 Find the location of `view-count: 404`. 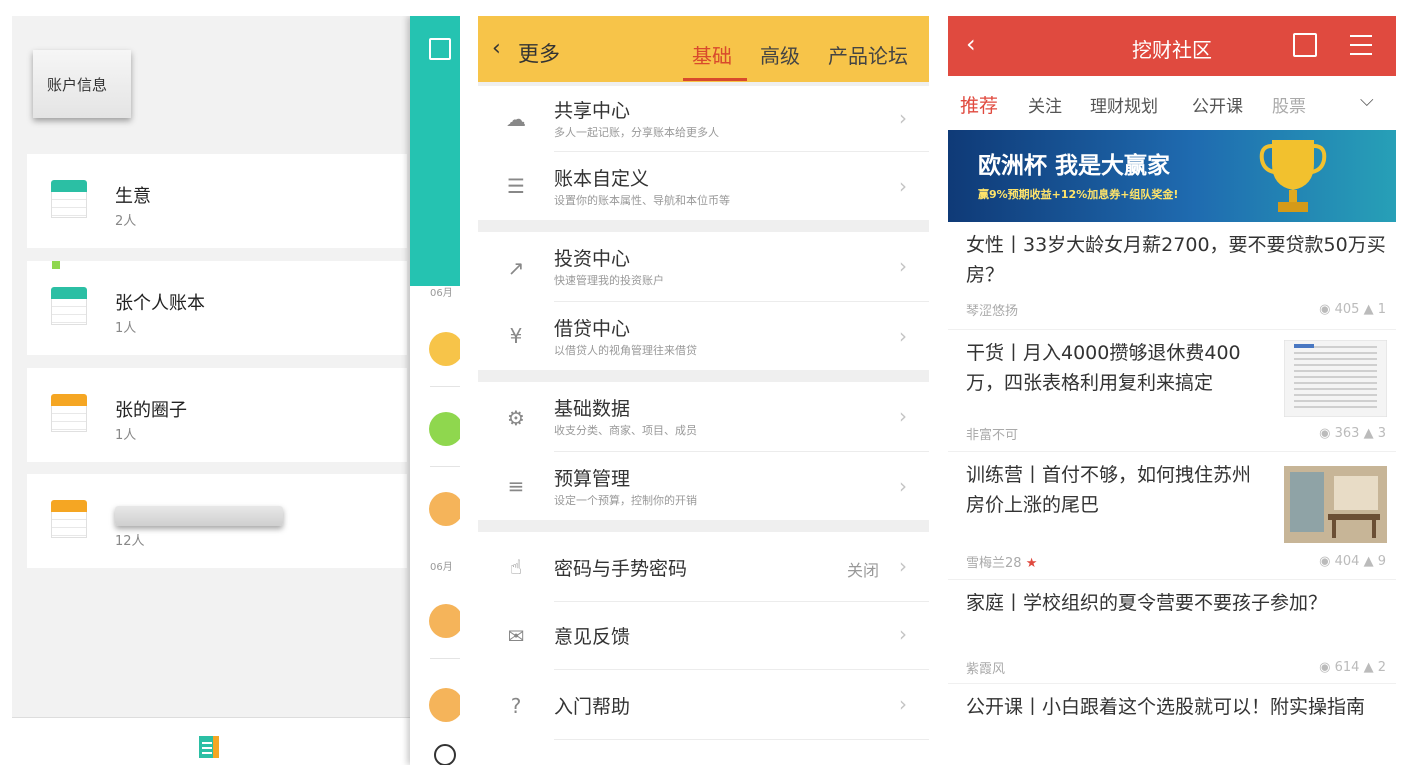

view-count: 404 is located at coordinates (1347, 561).